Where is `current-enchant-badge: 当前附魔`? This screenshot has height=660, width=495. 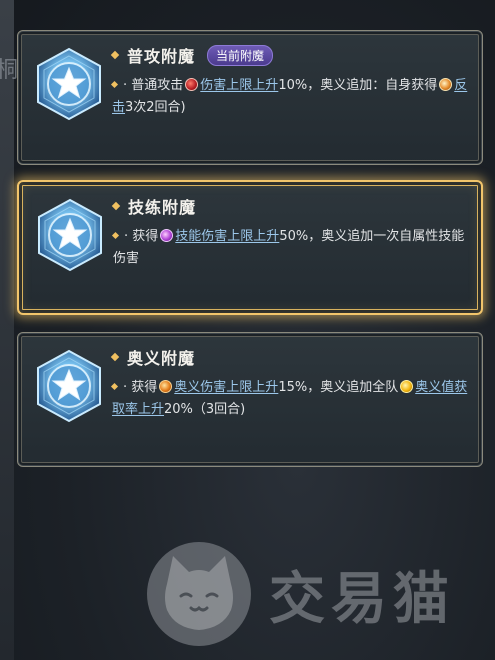
current-enchant-badge: 当前附魔 is located at coordinates (240, 55).